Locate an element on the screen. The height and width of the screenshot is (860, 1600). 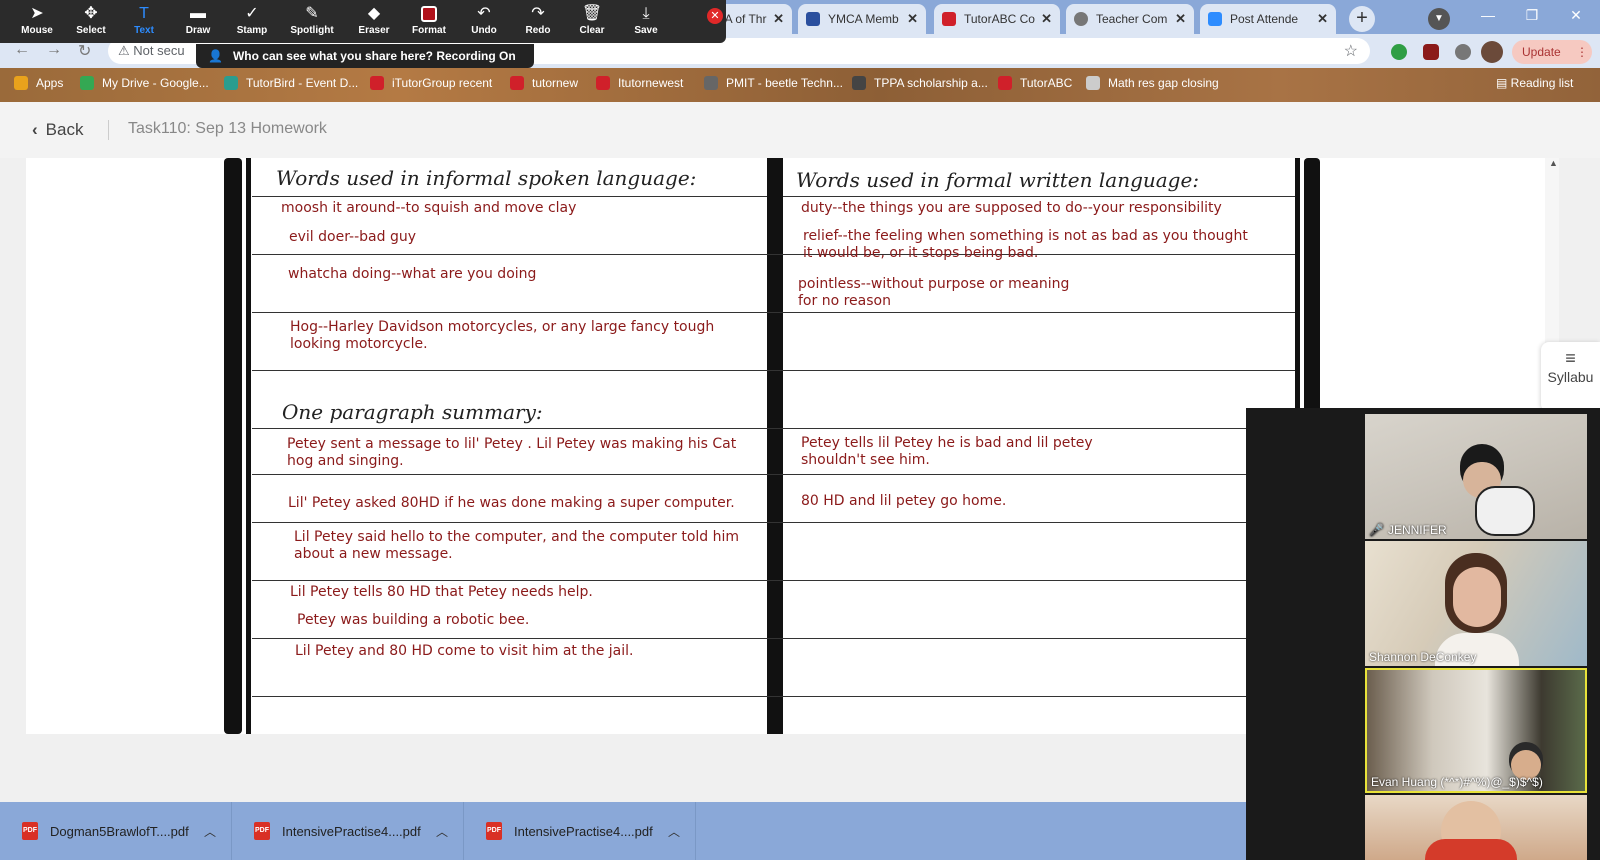
not-secure-indicator: ⚠ Not secu is located at coordinates (151, 51).